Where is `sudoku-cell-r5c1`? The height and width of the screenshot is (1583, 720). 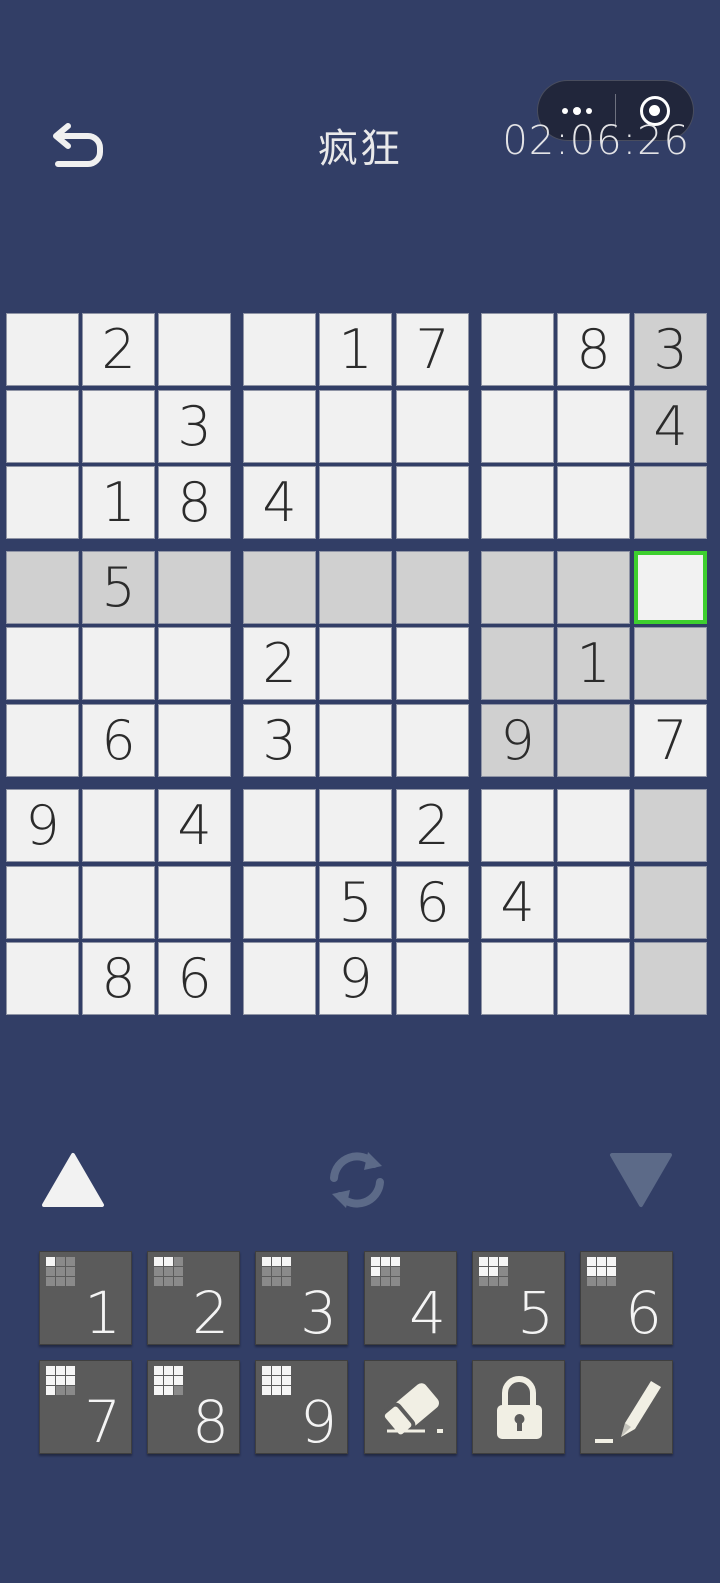
sudoku-cell-r5c1 is located at coordinates (42, 663).